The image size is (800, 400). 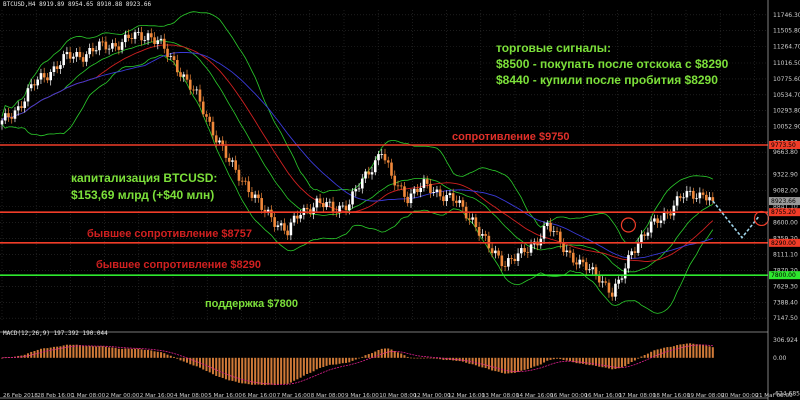 What do you see at coordinates (569, 396) in the screenshot?
I see `time-tick-label: 16 Mar 00:00` at bounding box center [569, 396].